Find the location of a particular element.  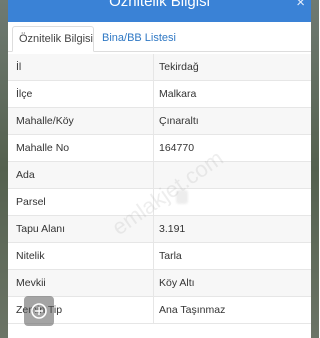

tab-bar: Öznitelik Bilgisi Bina/BB Listesi is located at coordinates (159, 37).